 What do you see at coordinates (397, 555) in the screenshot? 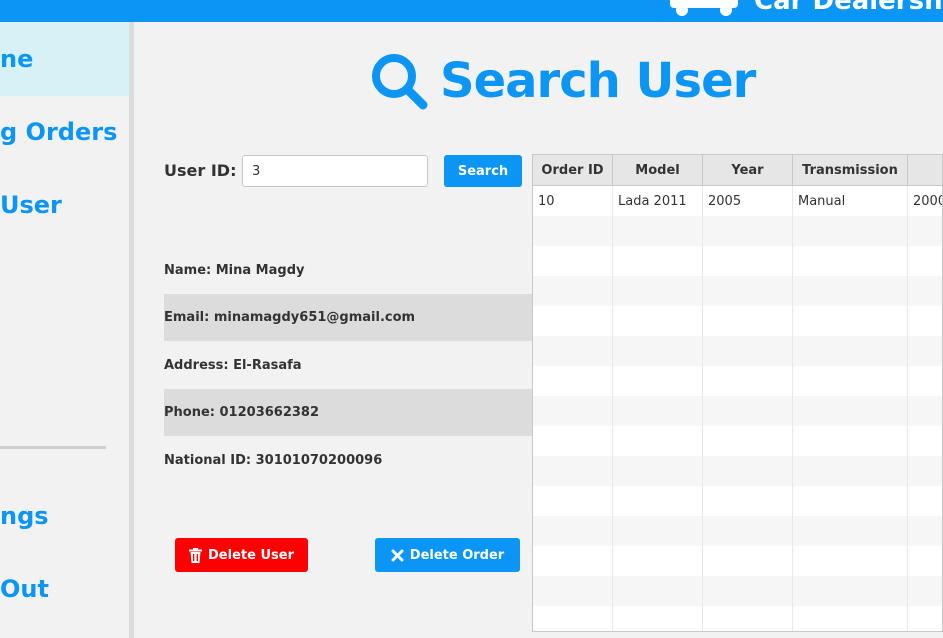
I see `close-icon` at bounding box center [397, 555].